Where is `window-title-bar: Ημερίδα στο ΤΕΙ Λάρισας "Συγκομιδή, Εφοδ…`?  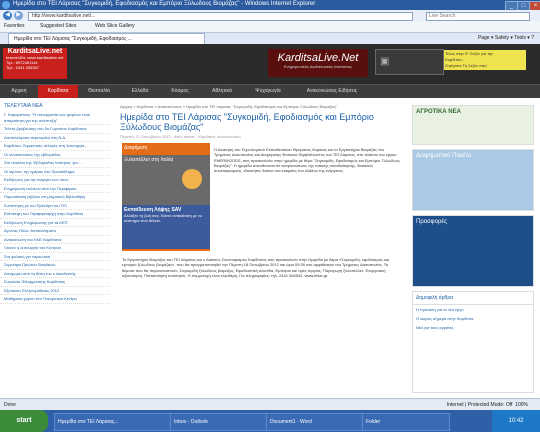
window-title-bar: Ημερίδα στο ΤΕΙ Λάρισας "Συγκομιδή, Εφοδ… is located at coordinates (270, 5).